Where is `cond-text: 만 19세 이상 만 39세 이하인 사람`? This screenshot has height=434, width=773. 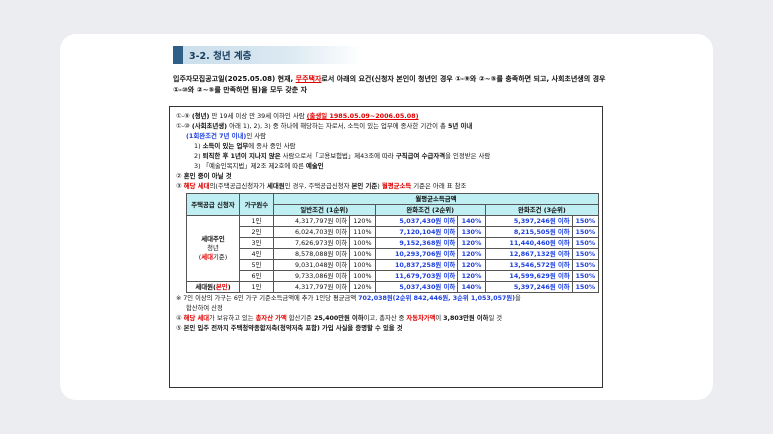
cond-text: 만 19세 이상 만 39세 이하인 사람 is located at coordinates (257, 116).